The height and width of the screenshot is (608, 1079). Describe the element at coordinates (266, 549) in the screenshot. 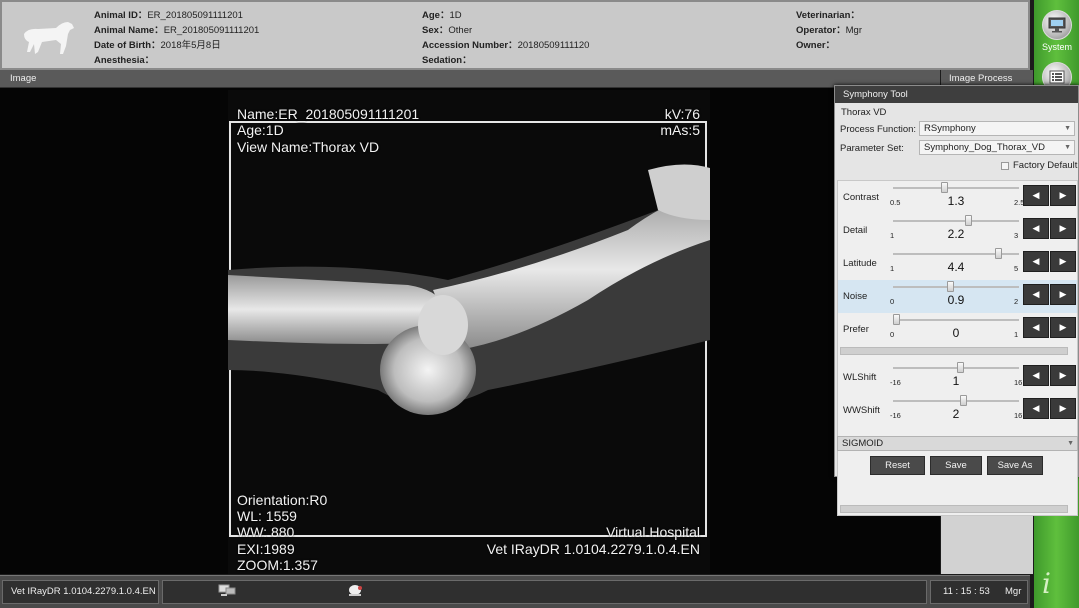

I see `overlay-exi: EXI:1989` at that location.